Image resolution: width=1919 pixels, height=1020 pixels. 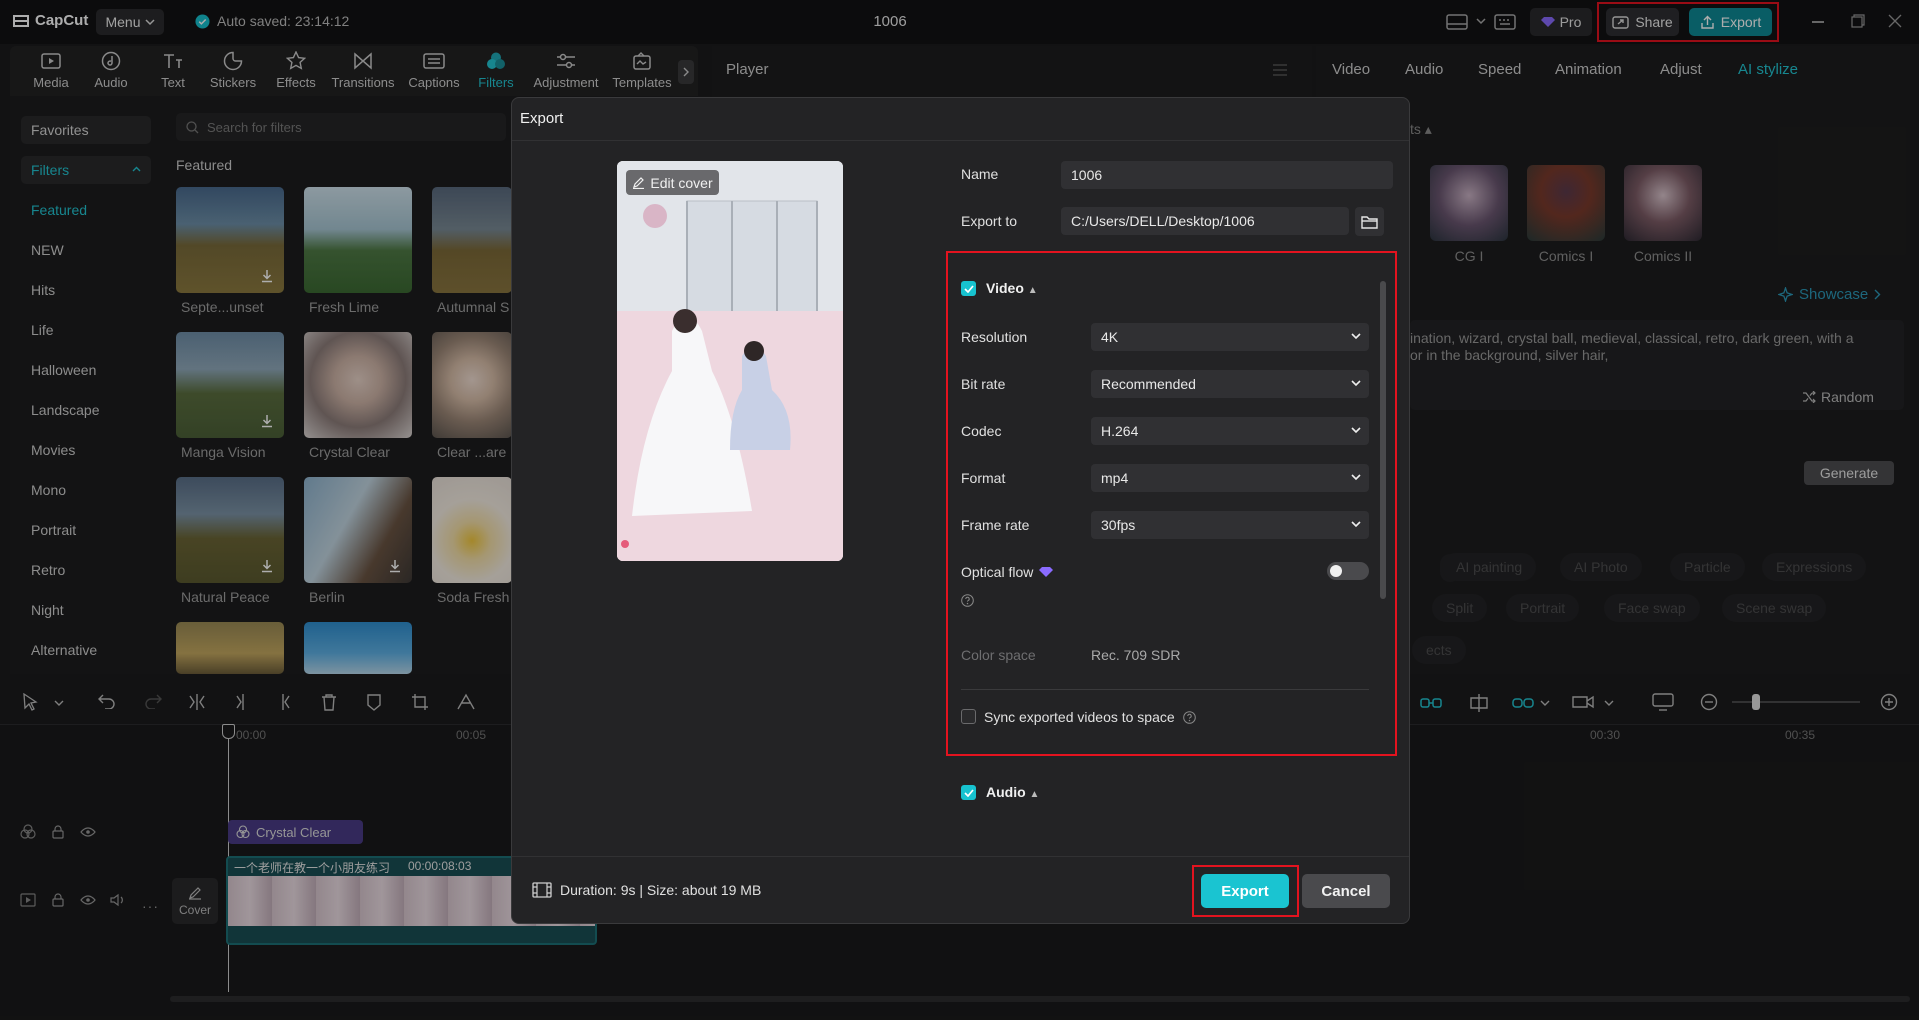 I want to click on optical-flow-label: Optical flow, so click(x=1007, y=572).